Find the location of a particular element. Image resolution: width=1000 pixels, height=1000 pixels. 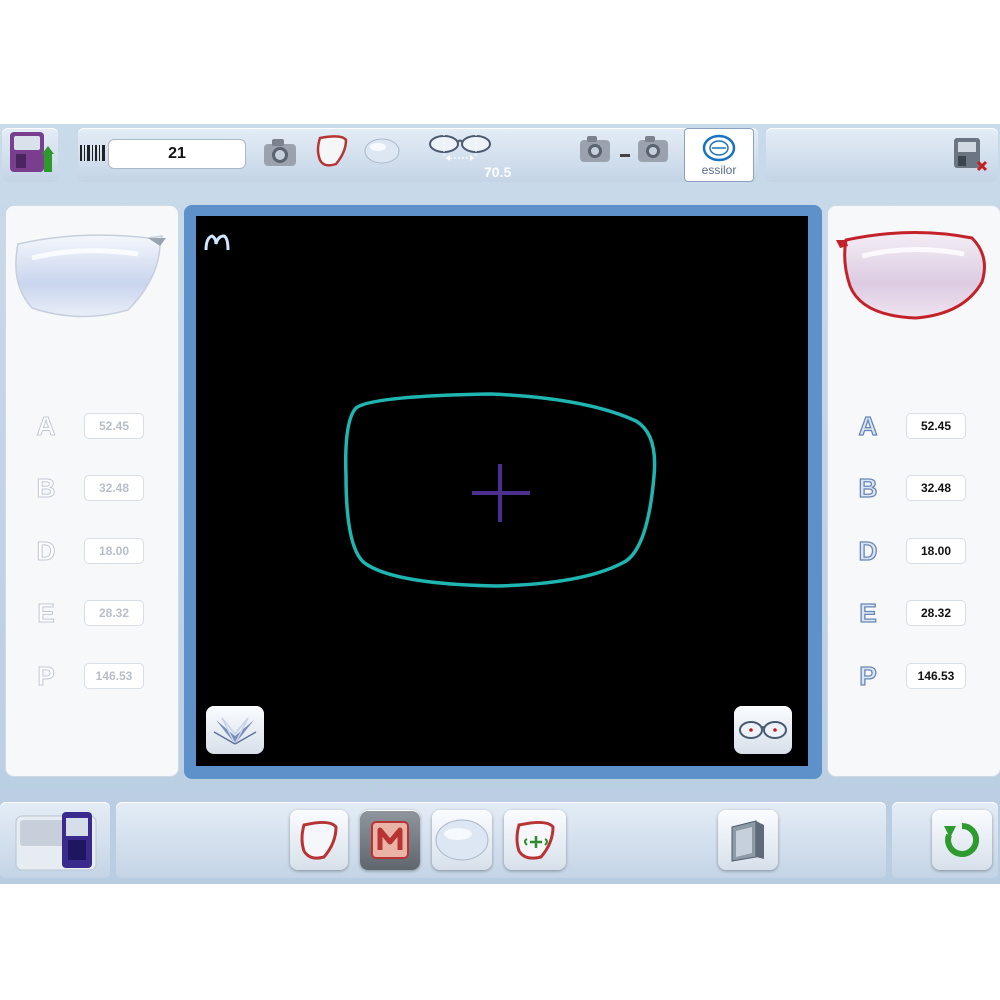

lens-icon is located at coordinates (382, 151).